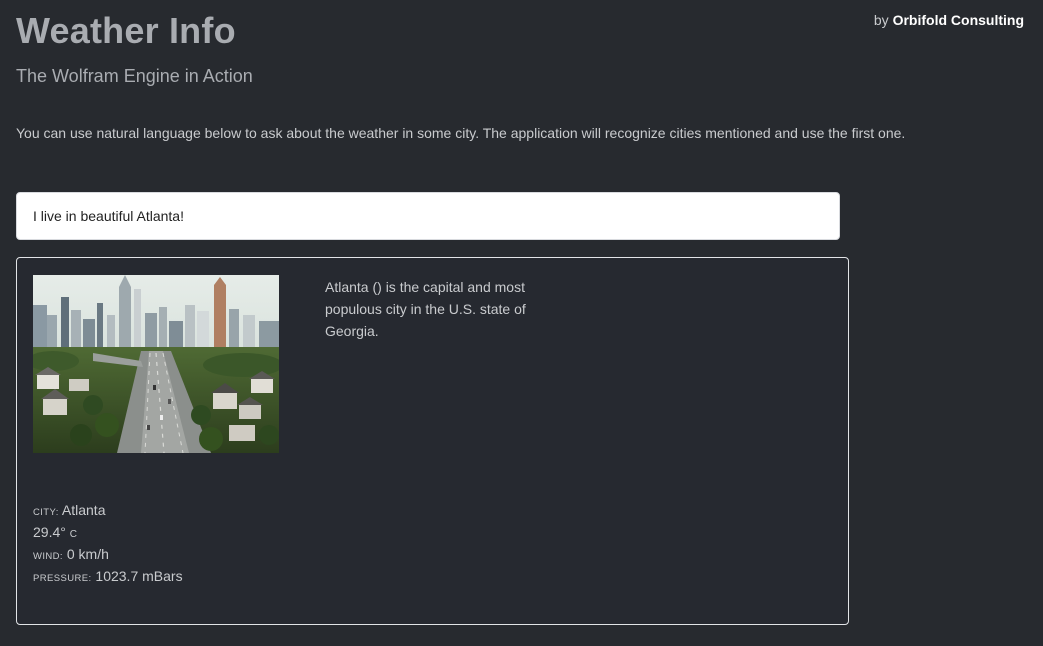  Describe the element at coordinates (108, 510) in the screenshot. I see `city-stat: city: Atlanta` at that location.